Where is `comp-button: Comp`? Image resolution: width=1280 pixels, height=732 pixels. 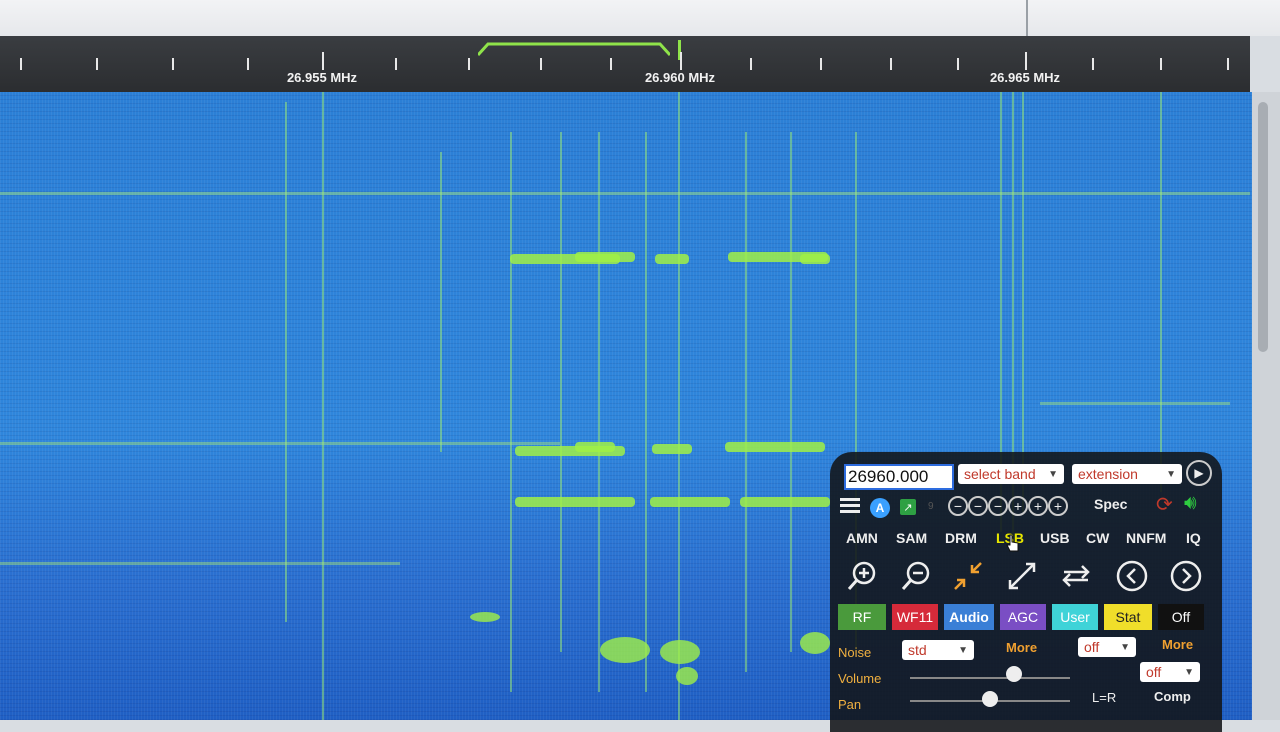 comp-button: Comp is located at coordinates (1172, 696).